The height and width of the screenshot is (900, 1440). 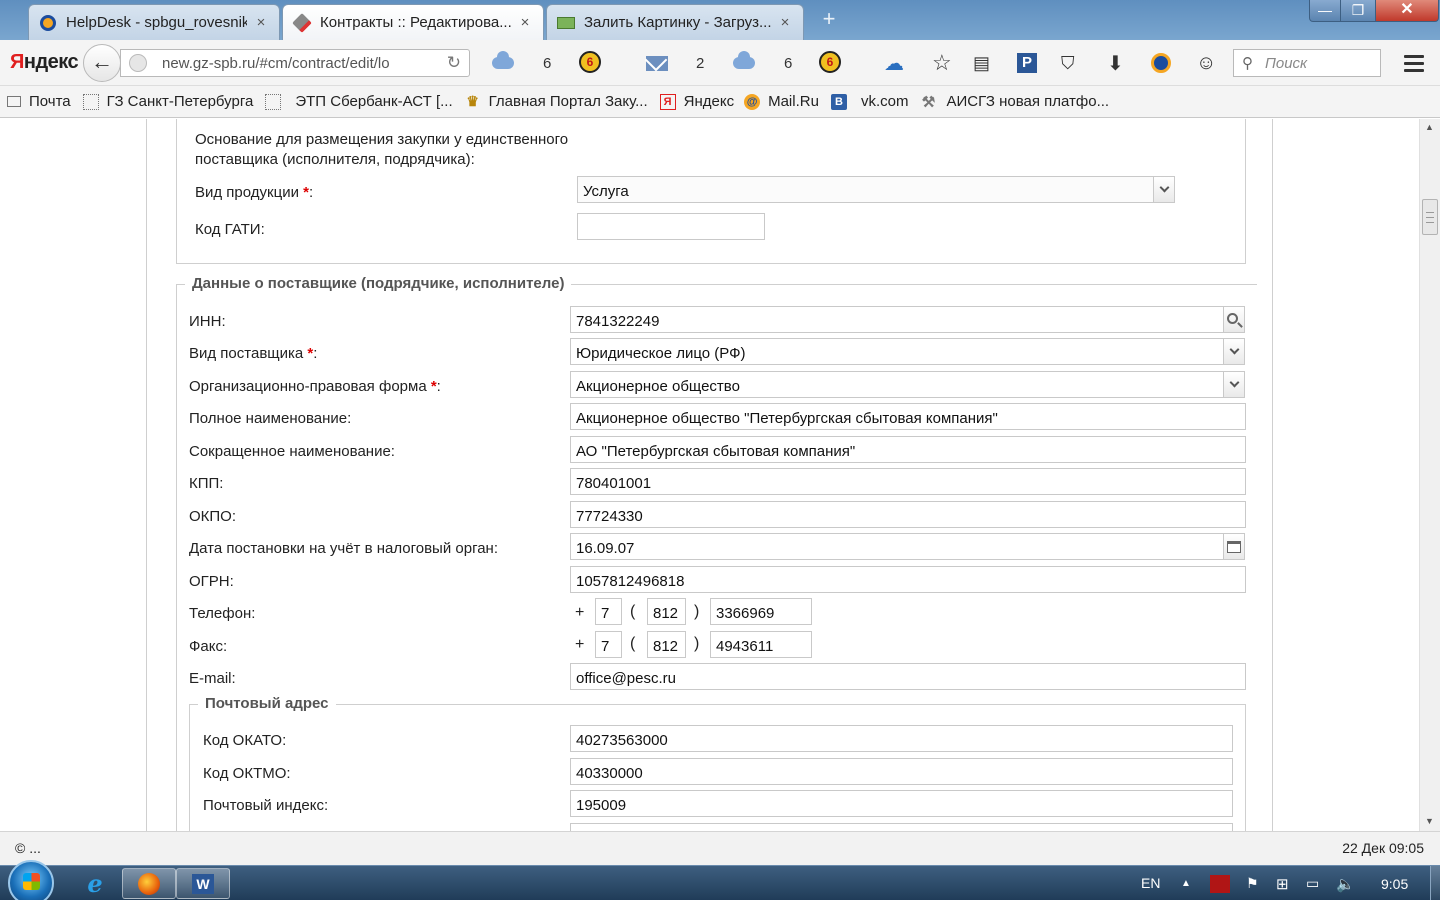 I want to click on oktmo-label: Код ОКТМО:, so click(x=247, y=773).